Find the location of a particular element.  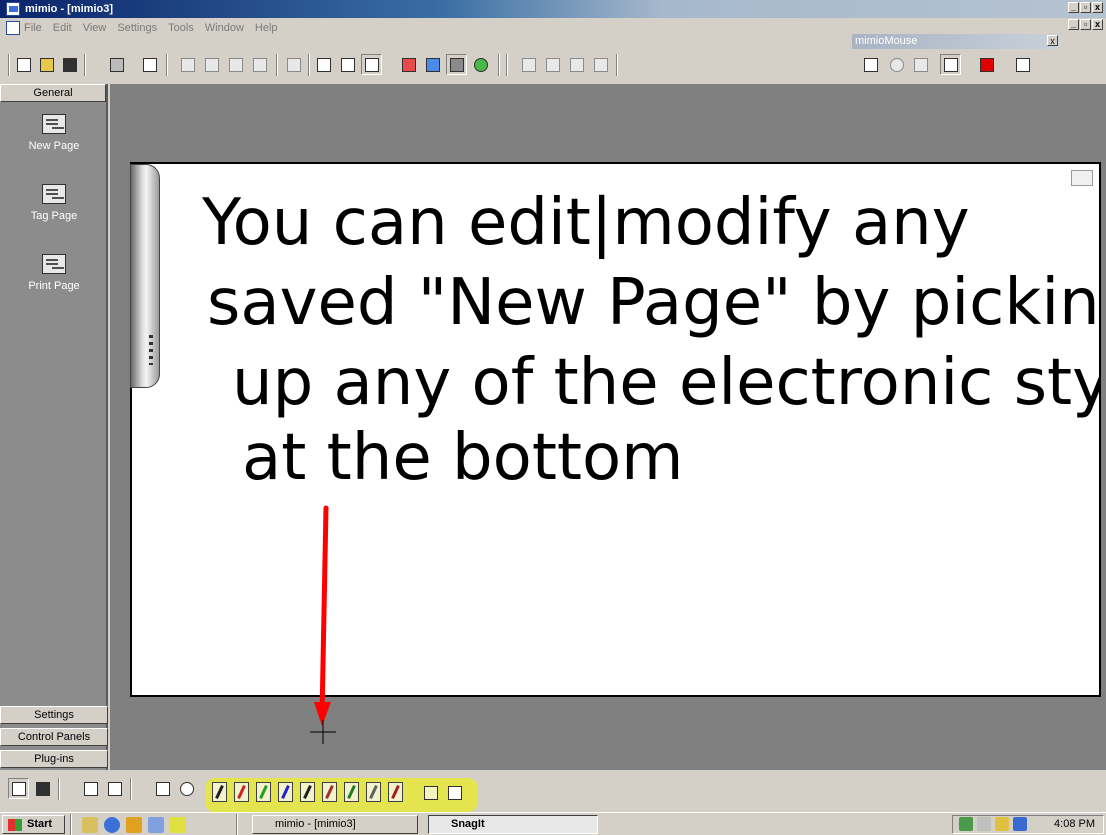

delete-icon is located at coordinates (259, 64).